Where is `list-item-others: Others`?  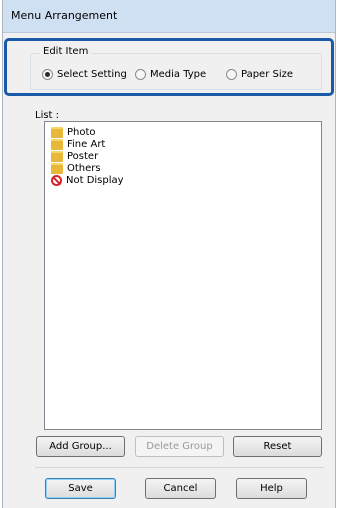
list-item-others: Others is located at coordinates (76, 168).